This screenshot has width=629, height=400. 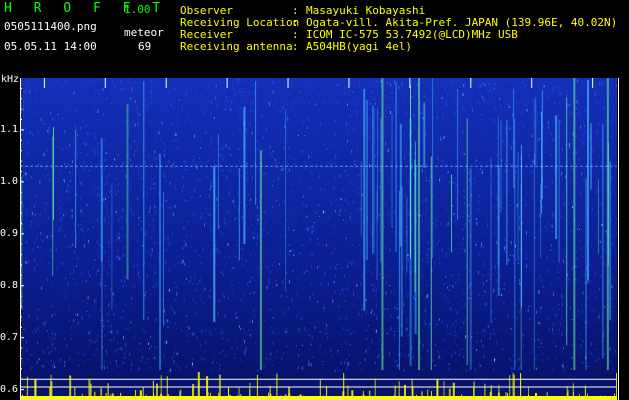 I want to click on y-tick-label: 0.7, so click(x=9, y=337).